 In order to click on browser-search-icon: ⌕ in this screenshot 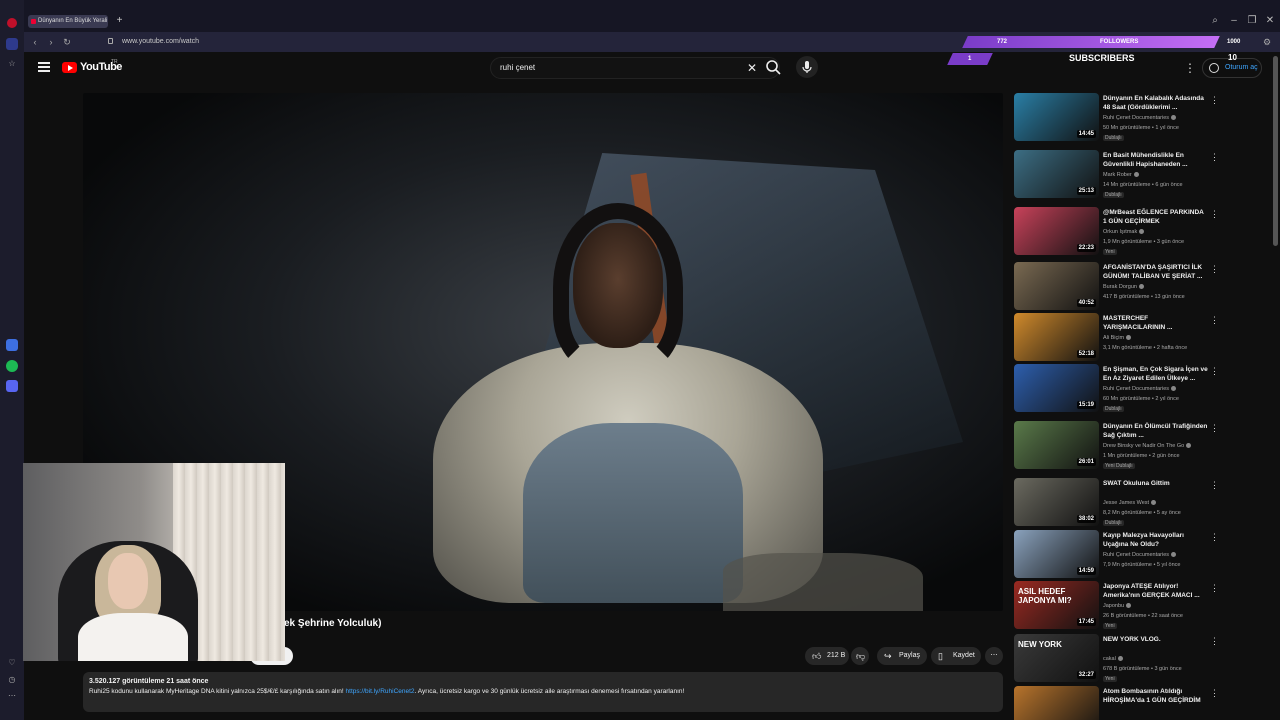, I will do `click(1215, 21)`.